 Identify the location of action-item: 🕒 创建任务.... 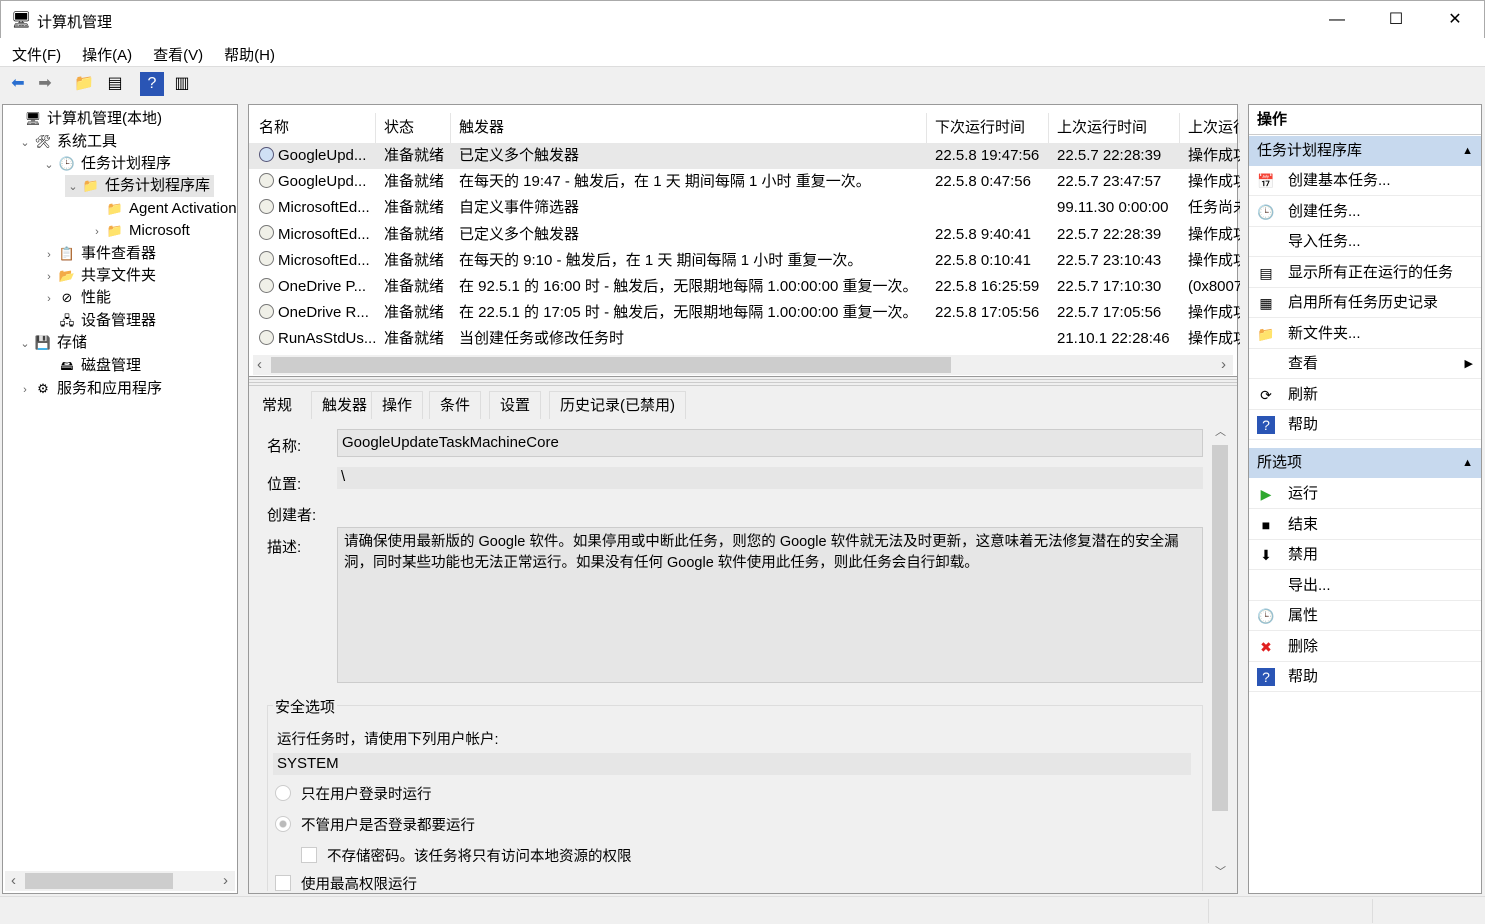
(1365, 212).